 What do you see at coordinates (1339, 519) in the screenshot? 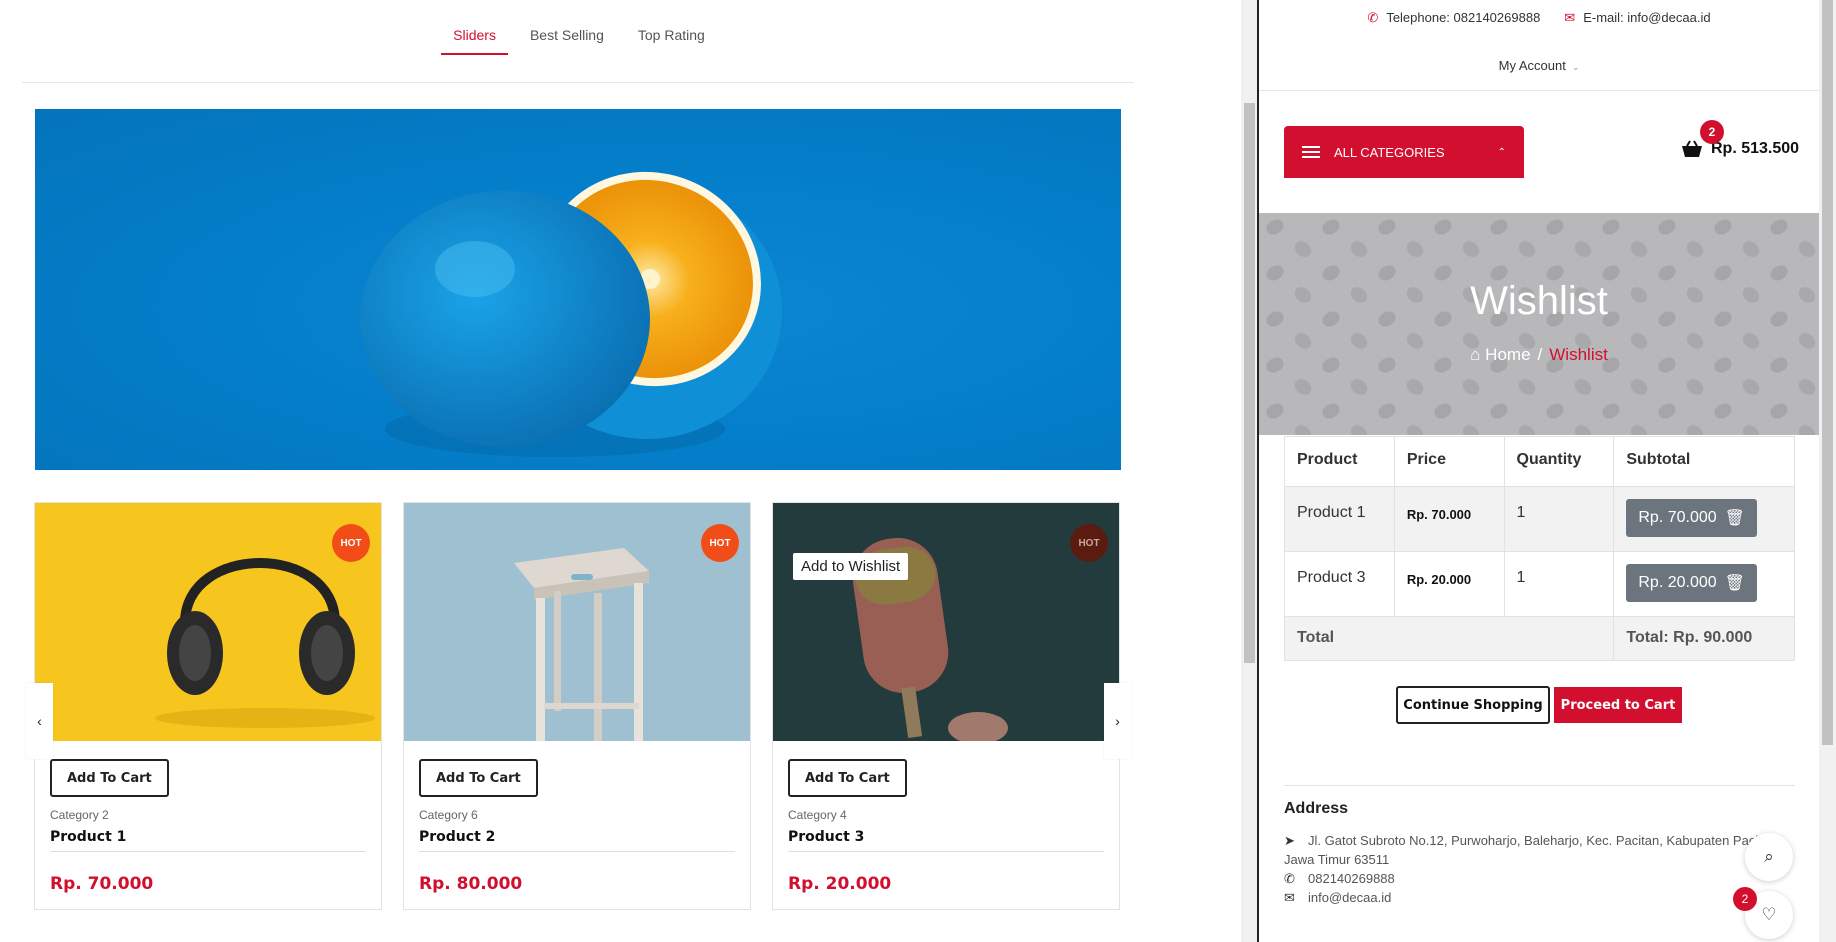
I see `row-product: Product 1` at bounding box center [1339, 519].